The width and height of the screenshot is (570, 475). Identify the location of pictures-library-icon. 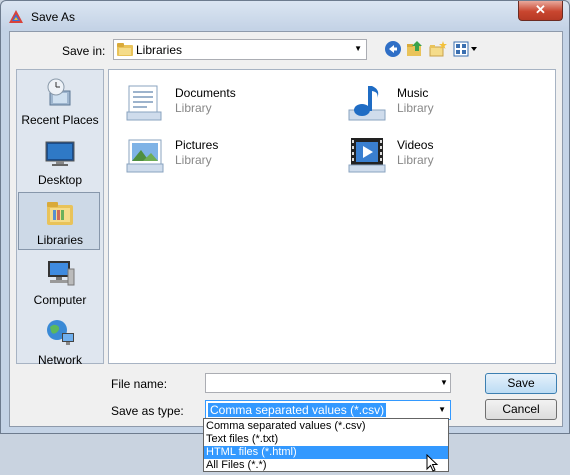
(146, 155).